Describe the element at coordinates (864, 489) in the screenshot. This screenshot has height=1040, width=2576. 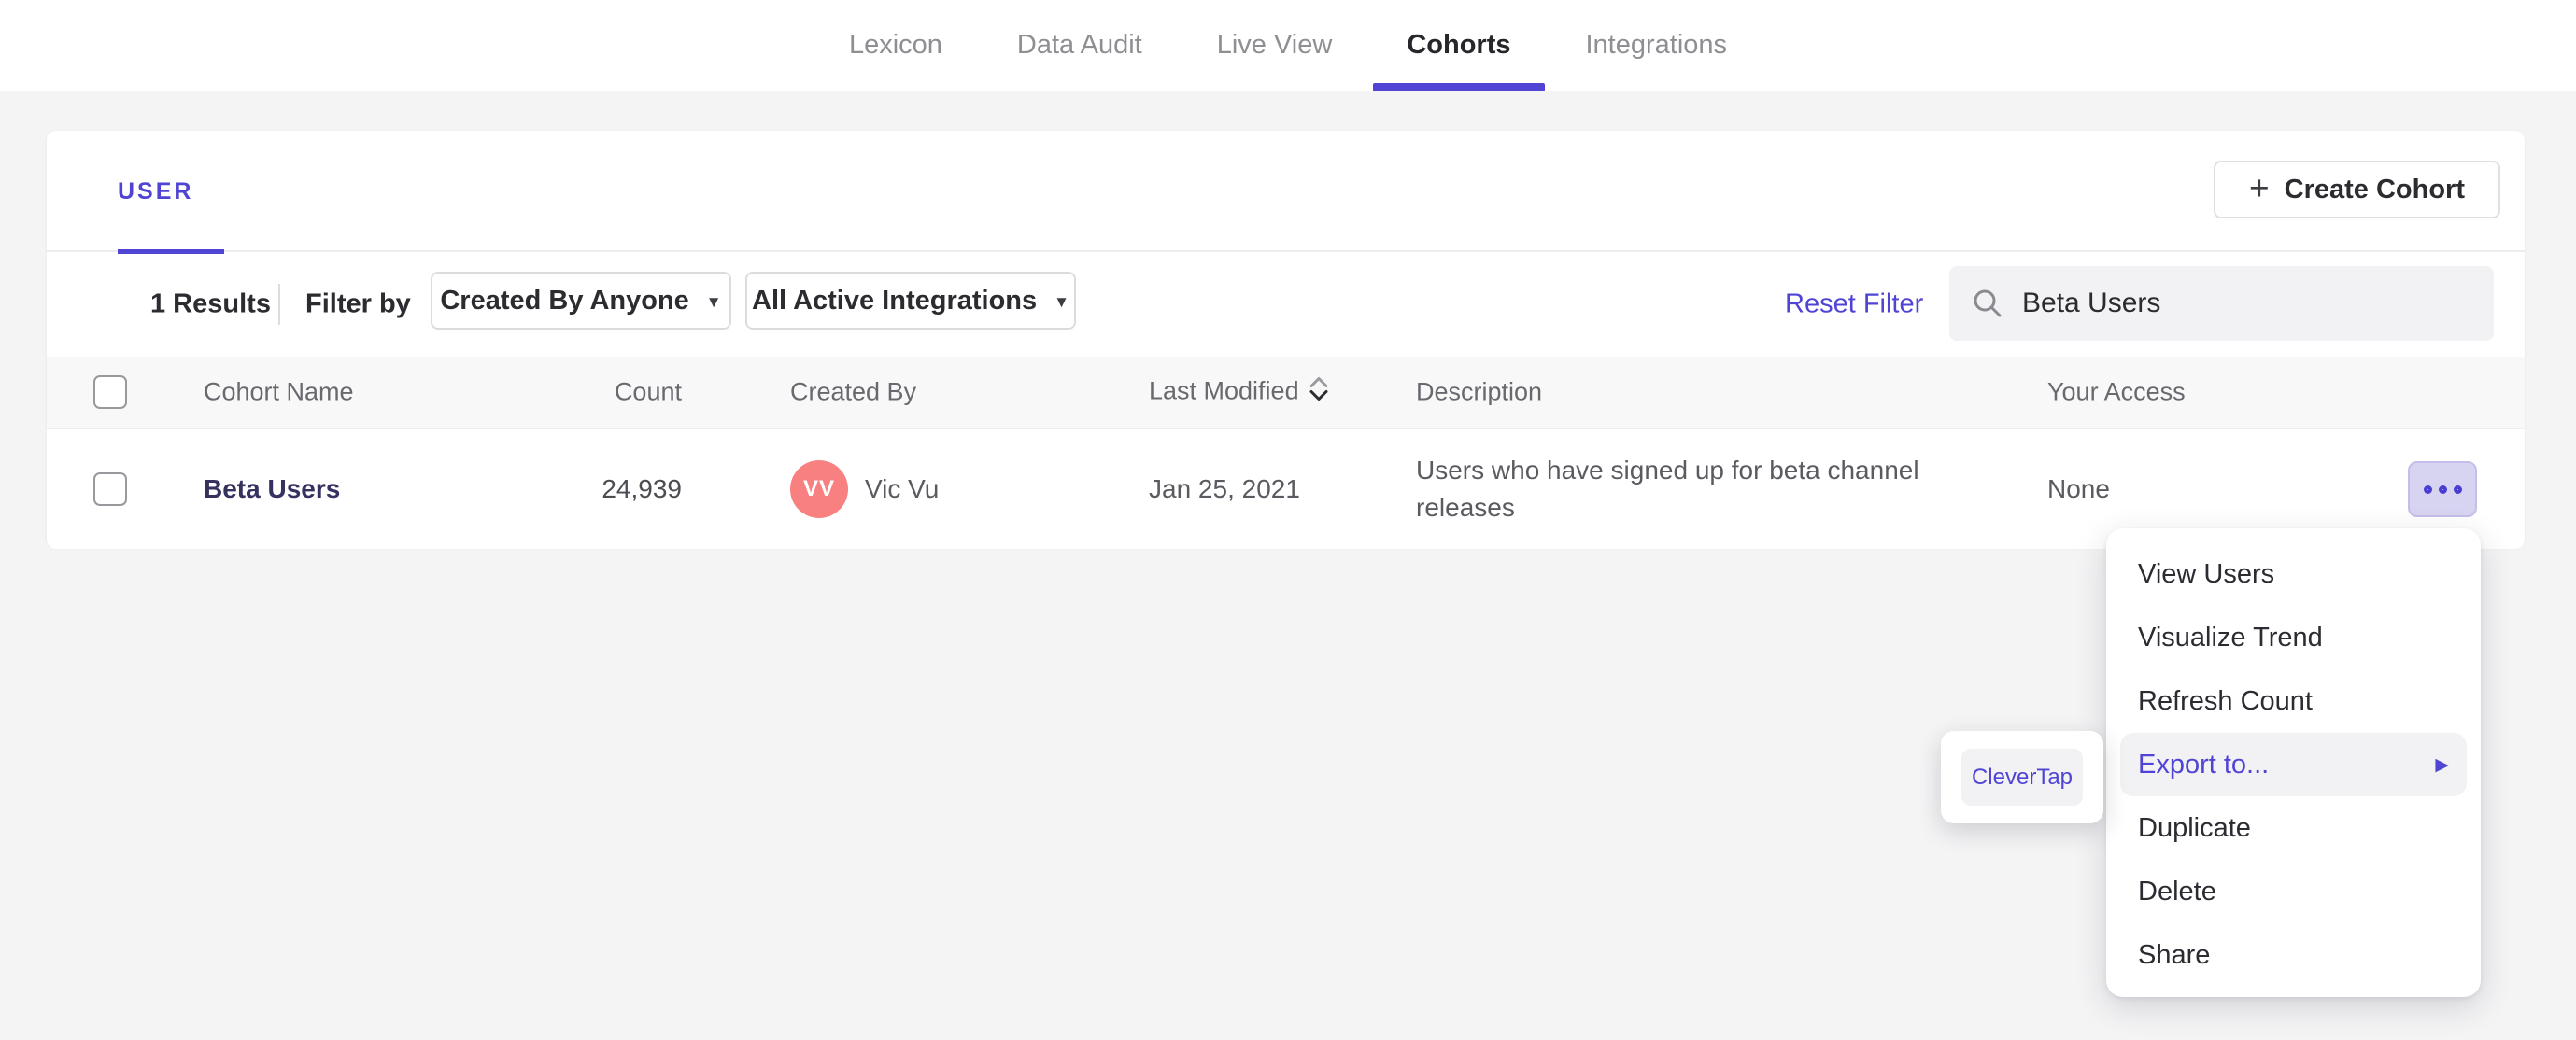
I see `created-by-cell: VV Vic Vu` at that location.